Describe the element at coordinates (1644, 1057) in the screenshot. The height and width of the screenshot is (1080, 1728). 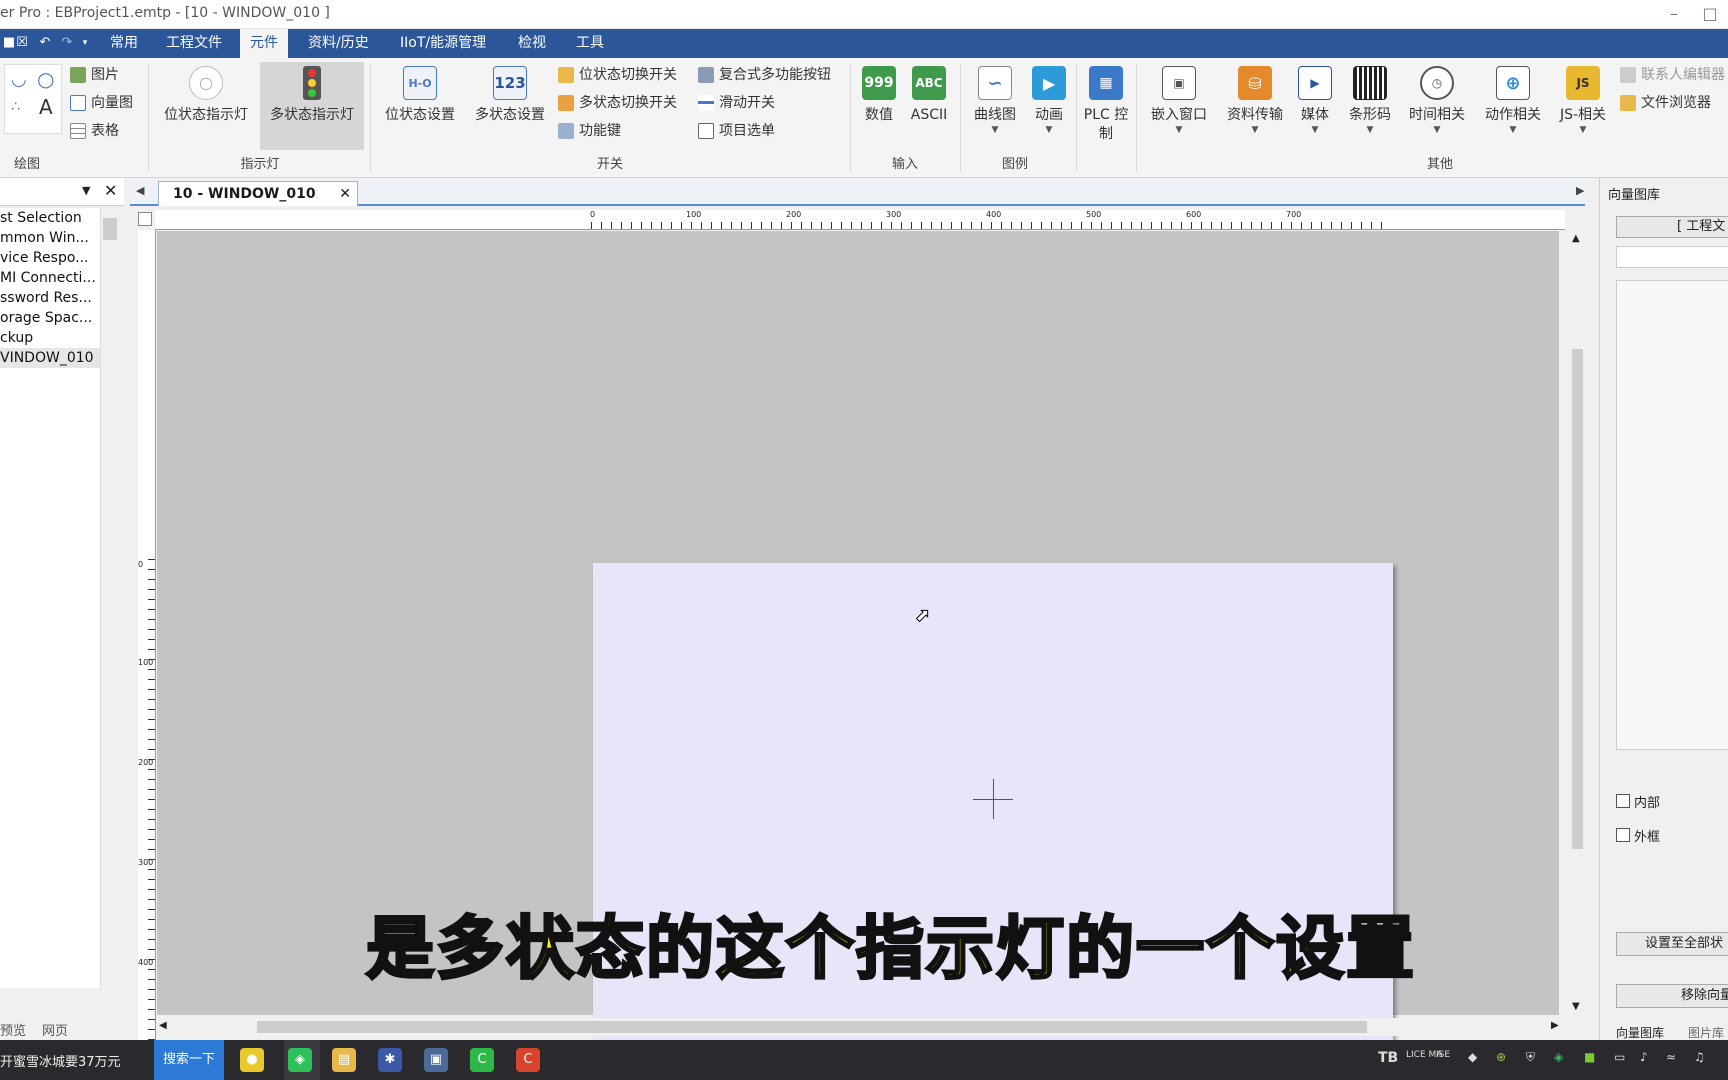
I see `microphone-icon: ♪` at that location.